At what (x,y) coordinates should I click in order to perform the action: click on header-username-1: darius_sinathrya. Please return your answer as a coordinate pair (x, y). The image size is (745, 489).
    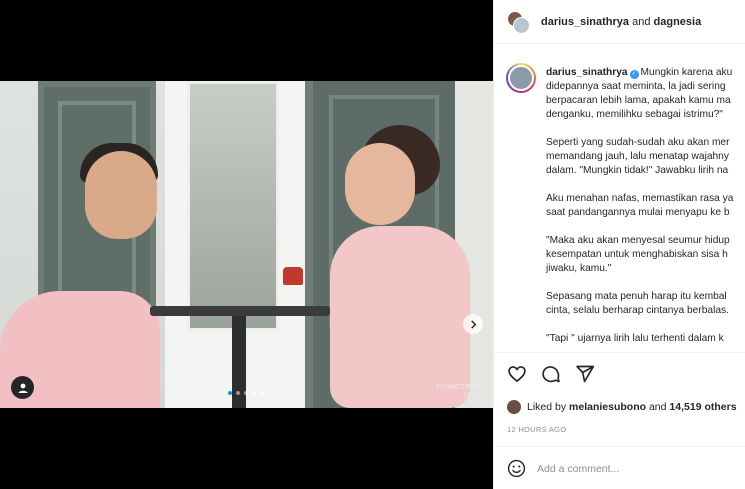
    Looking at the image, I should click on (585, 22).